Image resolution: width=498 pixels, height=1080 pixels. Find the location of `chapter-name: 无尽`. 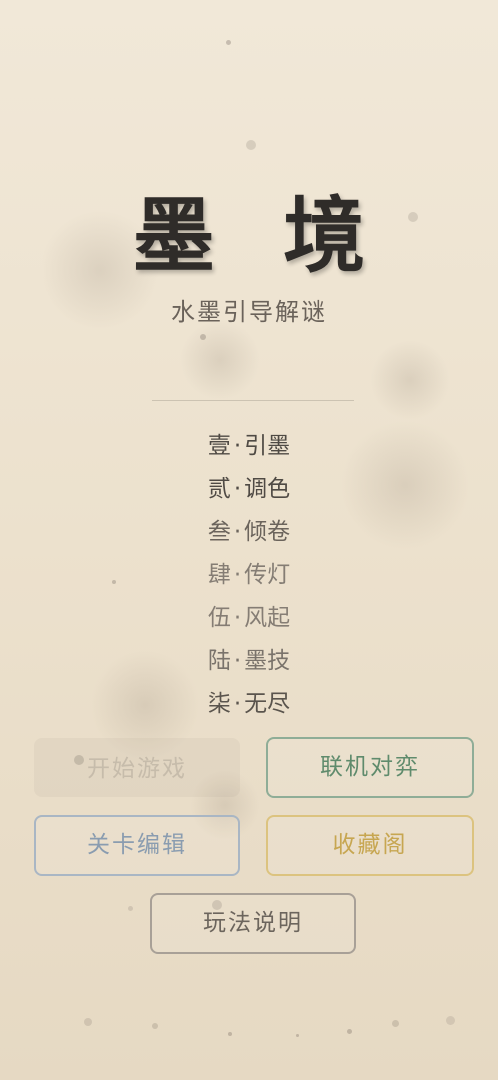

chapter-name: 无尽 is located at coordinates (267, 704).